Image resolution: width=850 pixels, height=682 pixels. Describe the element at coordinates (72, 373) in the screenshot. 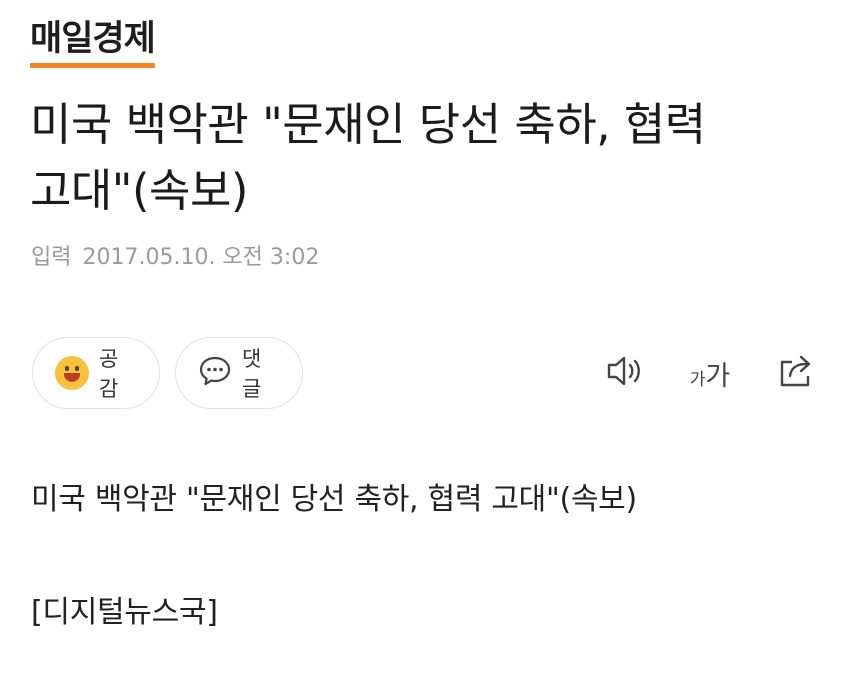

I see `smile-emoji-icon` at that location.